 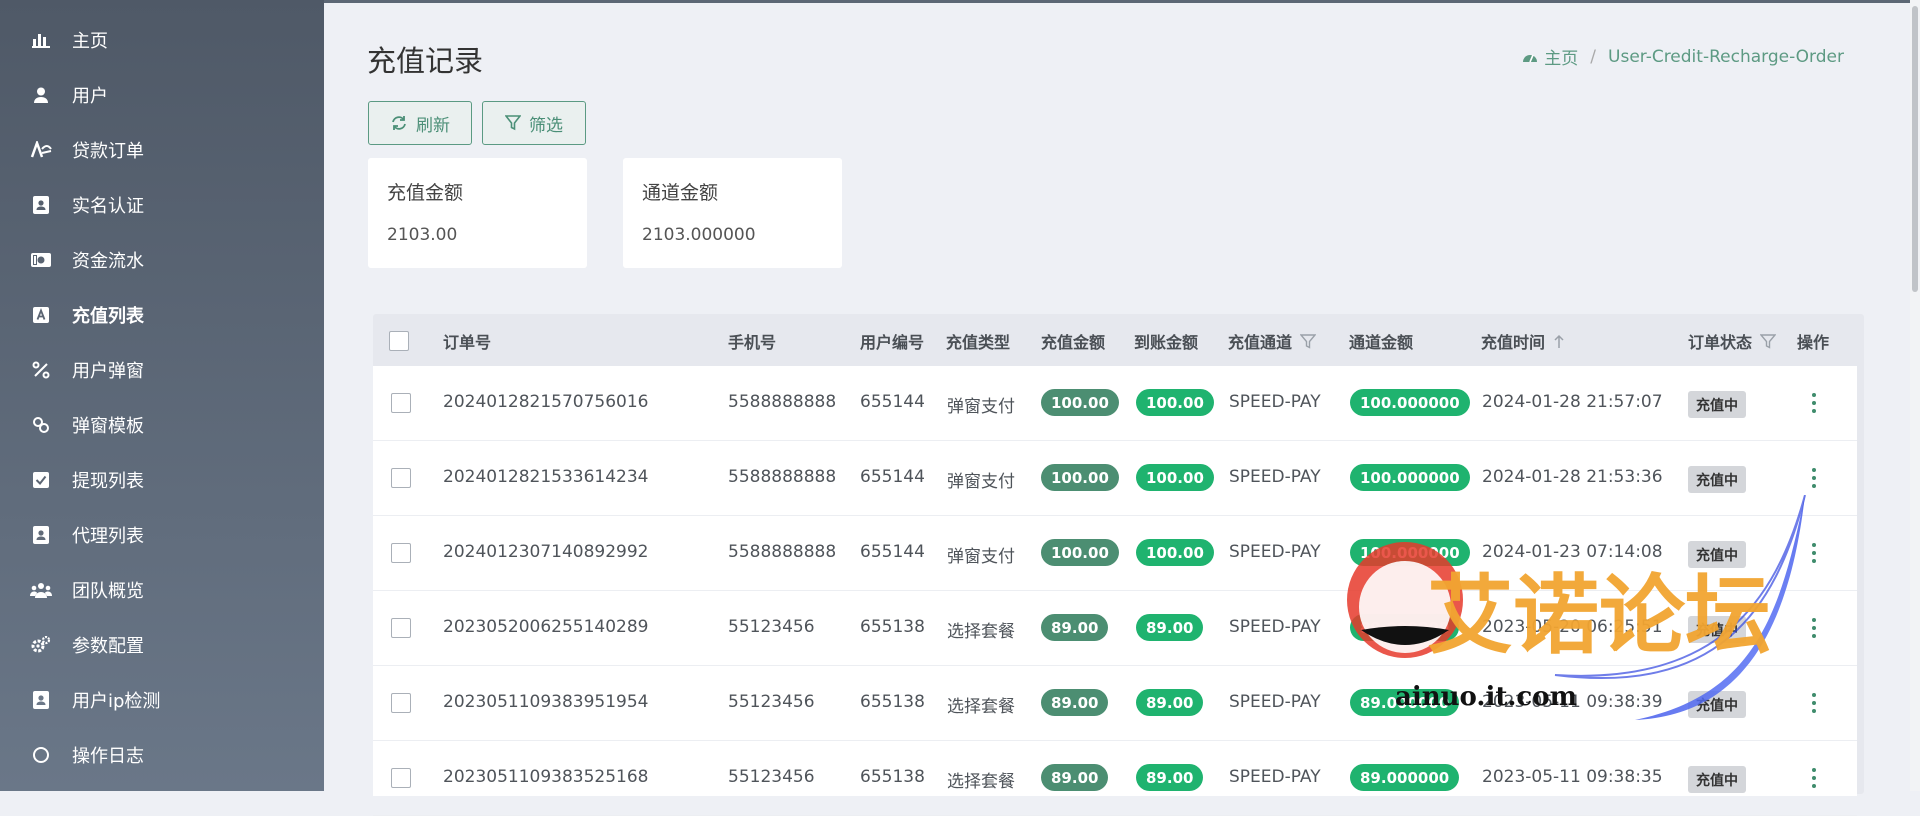 What do you see at coordinates (892, 627) in the screenshot?
I see `cell-user-id: 655138` at bounding box center [892, 627].